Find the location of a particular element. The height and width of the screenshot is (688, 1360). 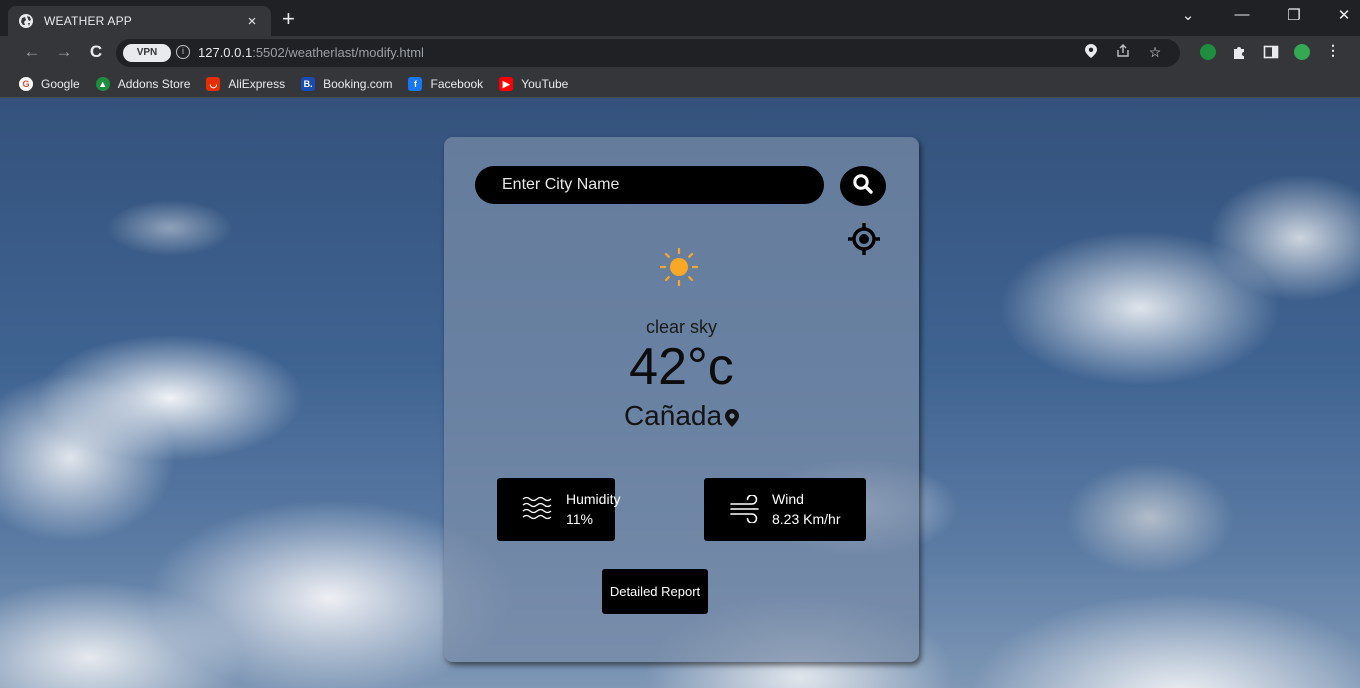

extensions-puzzle-icon is located at coordinates (1239, 53).